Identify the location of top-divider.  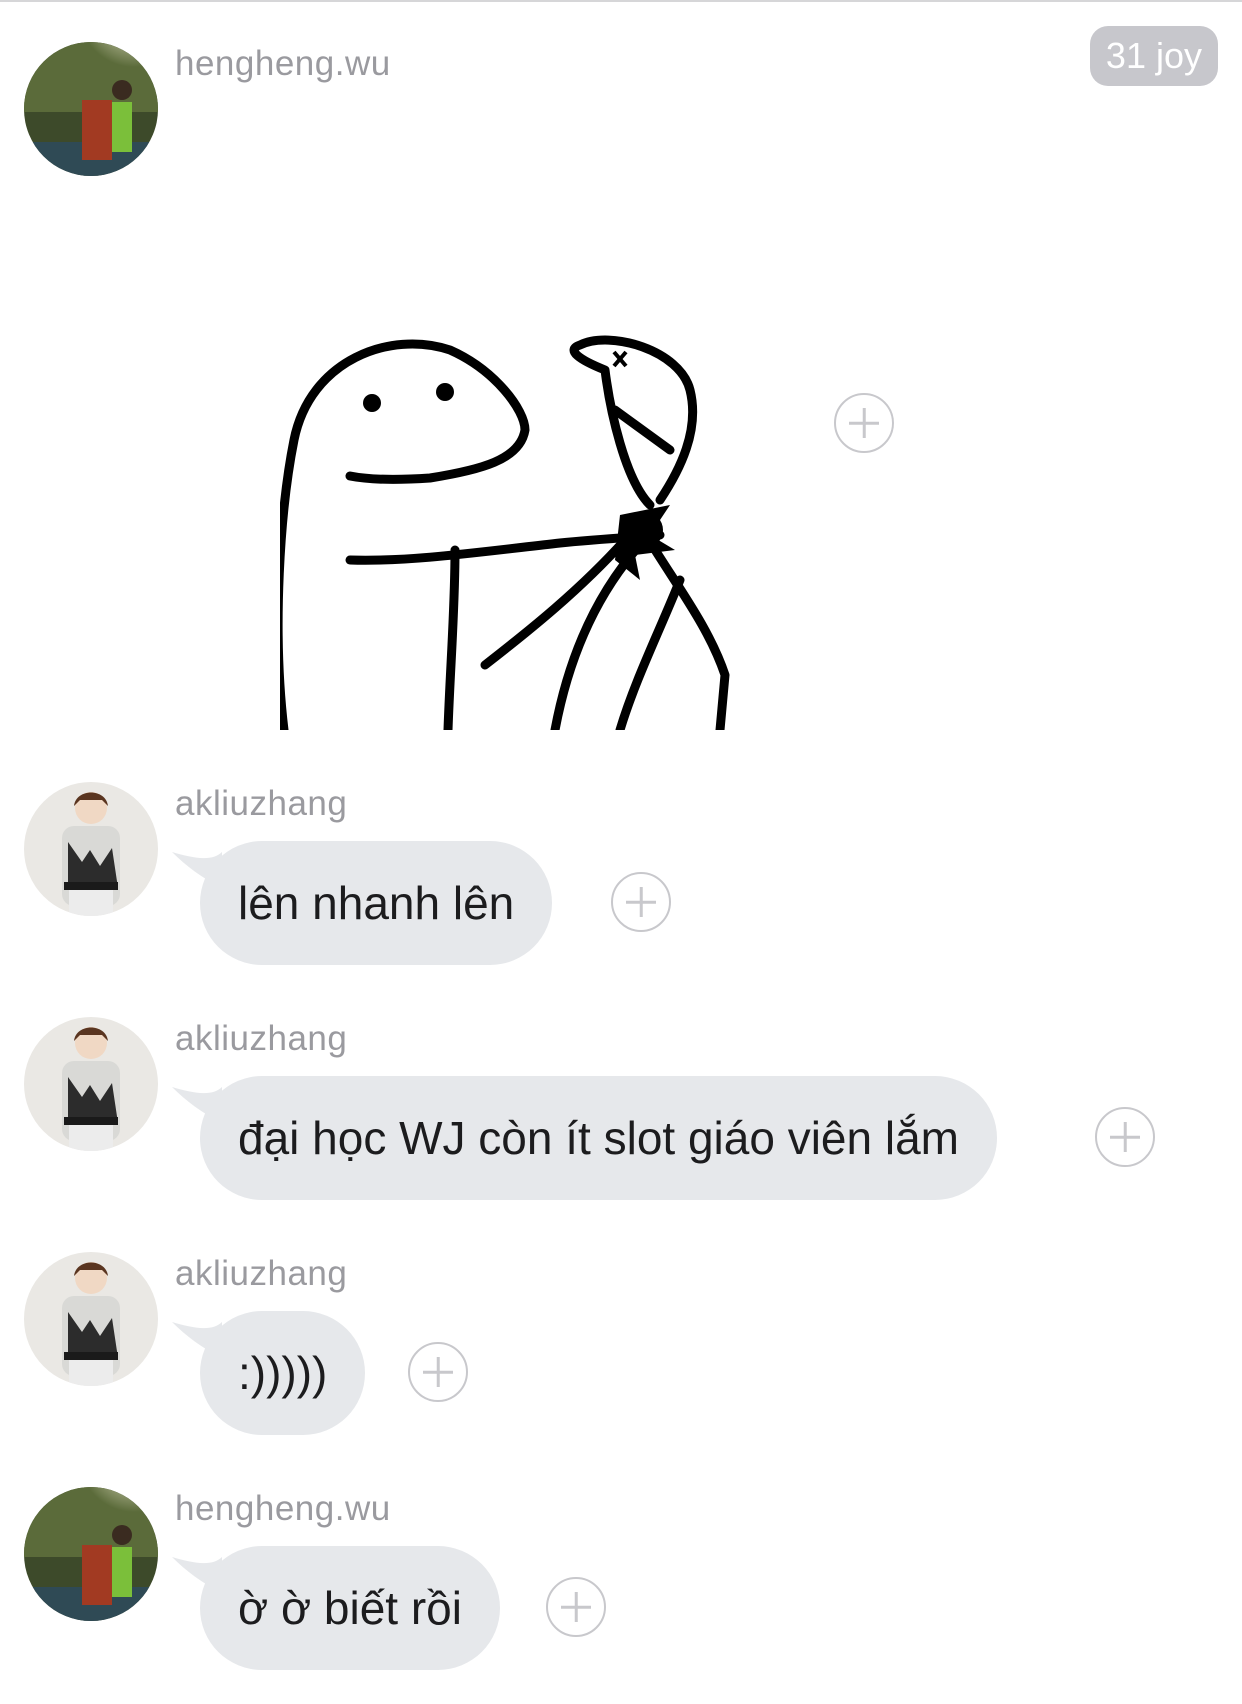
(621, 1).